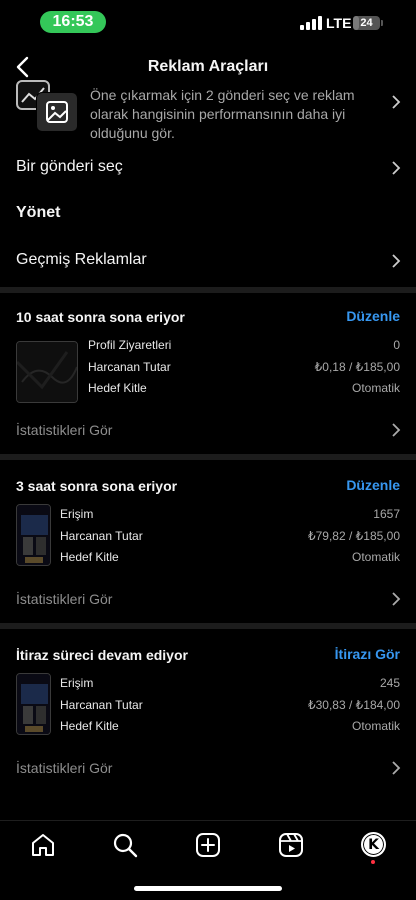  I want to click on metric-value: 245, so click(389, 683).